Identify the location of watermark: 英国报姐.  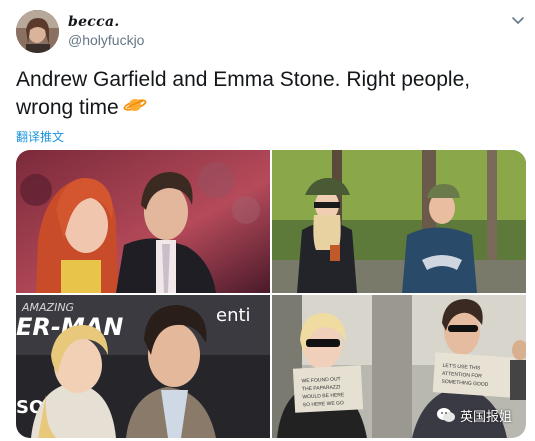
(474, 415).